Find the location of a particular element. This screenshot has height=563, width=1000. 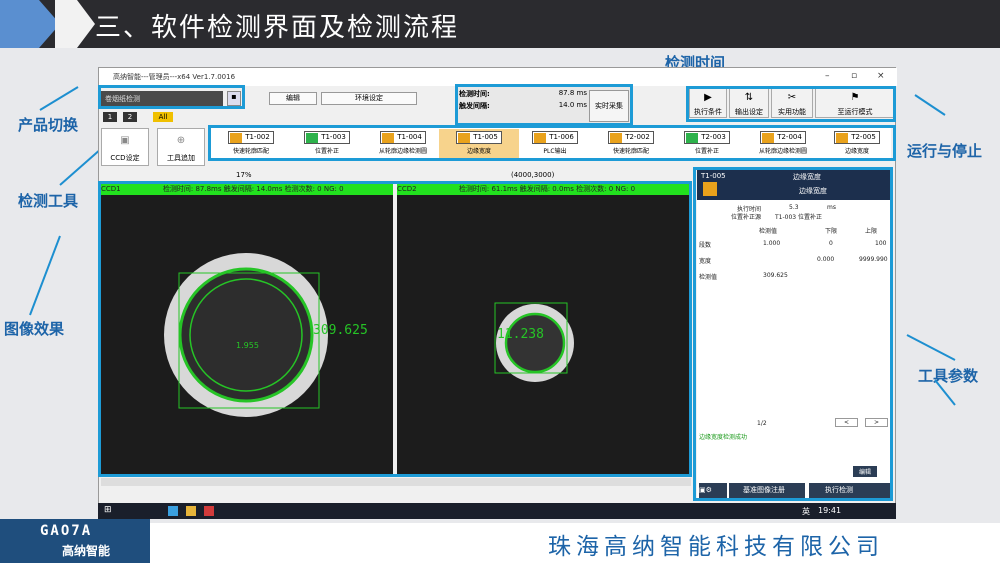

logo-text: GAO7A is located at coordinates (66, 531).